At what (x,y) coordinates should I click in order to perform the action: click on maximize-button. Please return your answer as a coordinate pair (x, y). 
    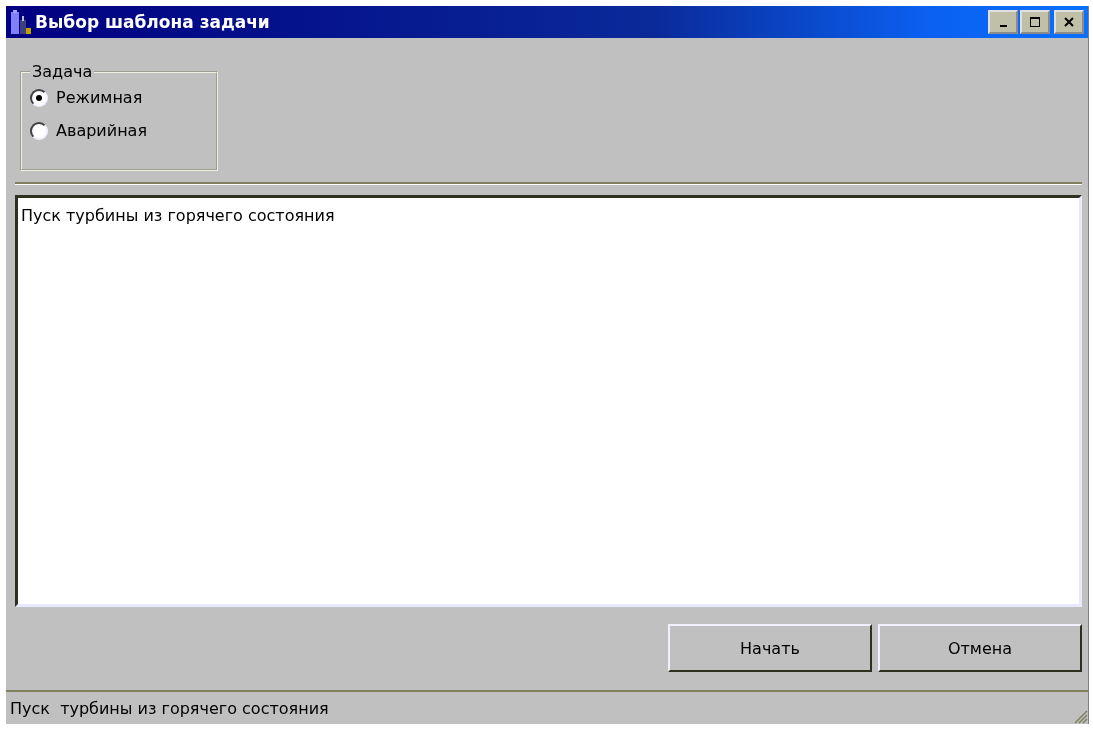
    Looking at the image, I should click on (1035, 22).